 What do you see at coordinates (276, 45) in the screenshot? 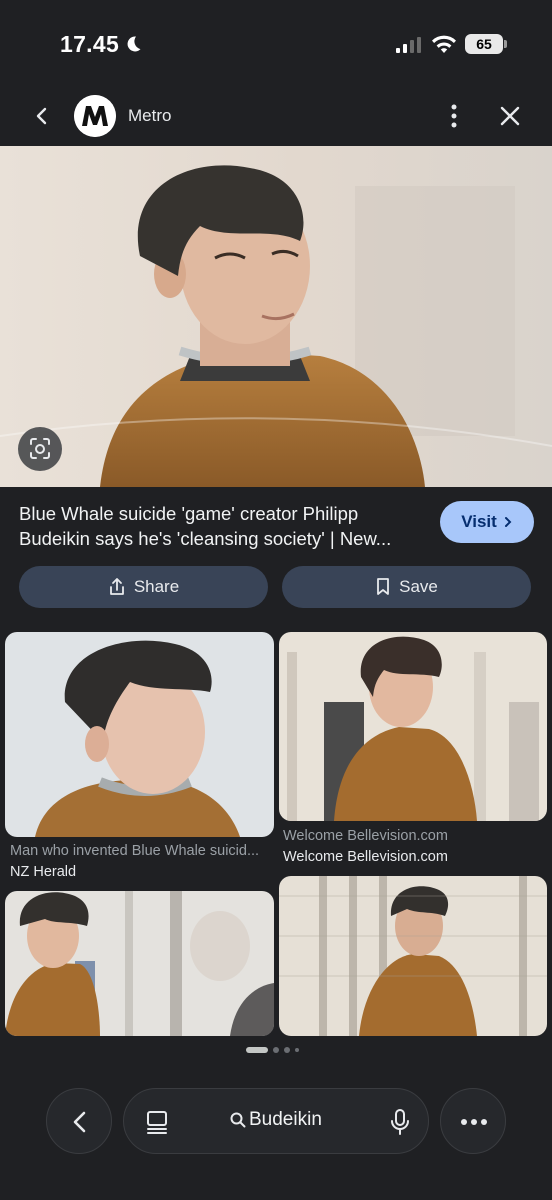
I see `status-bar: 17.45 65` at bounding box center [276, 45].